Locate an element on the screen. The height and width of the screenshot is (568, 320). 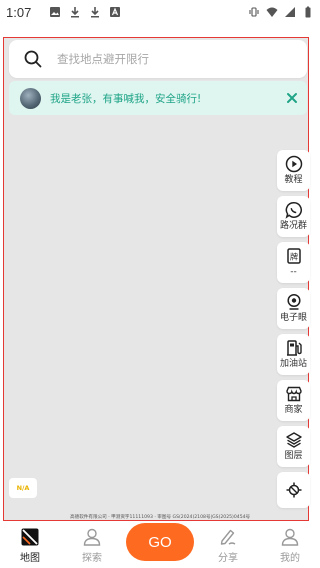
map-icon is located at coordinates (30, 537).